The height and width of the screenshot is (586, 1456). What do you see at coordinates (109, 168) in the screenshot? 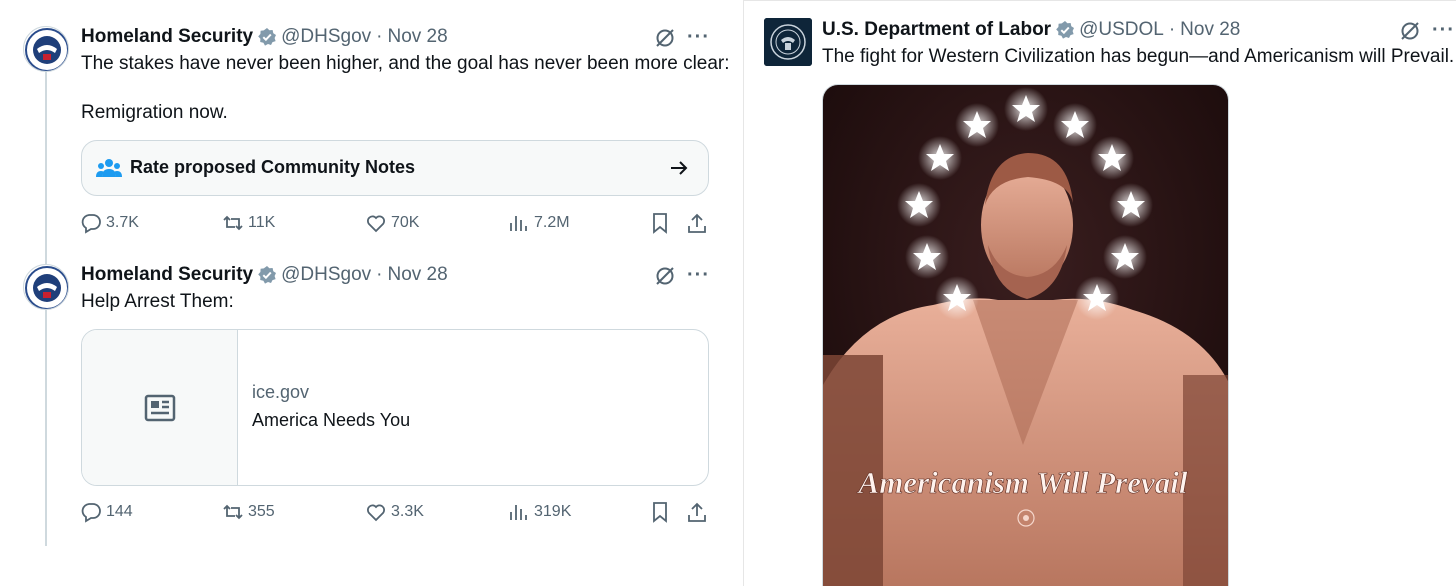
I see `community-notes-icon` at bounding box center [109, 168].